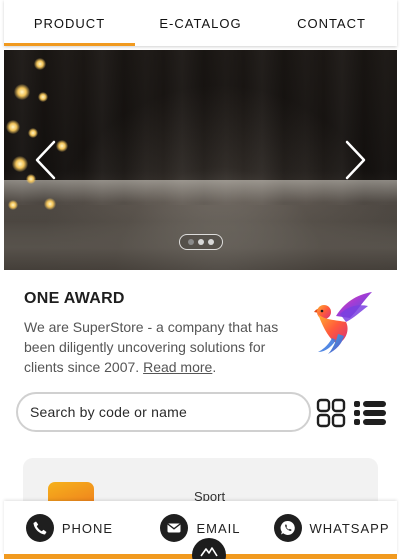  I want to click on email-button: EMAIL, so click(200, 528).